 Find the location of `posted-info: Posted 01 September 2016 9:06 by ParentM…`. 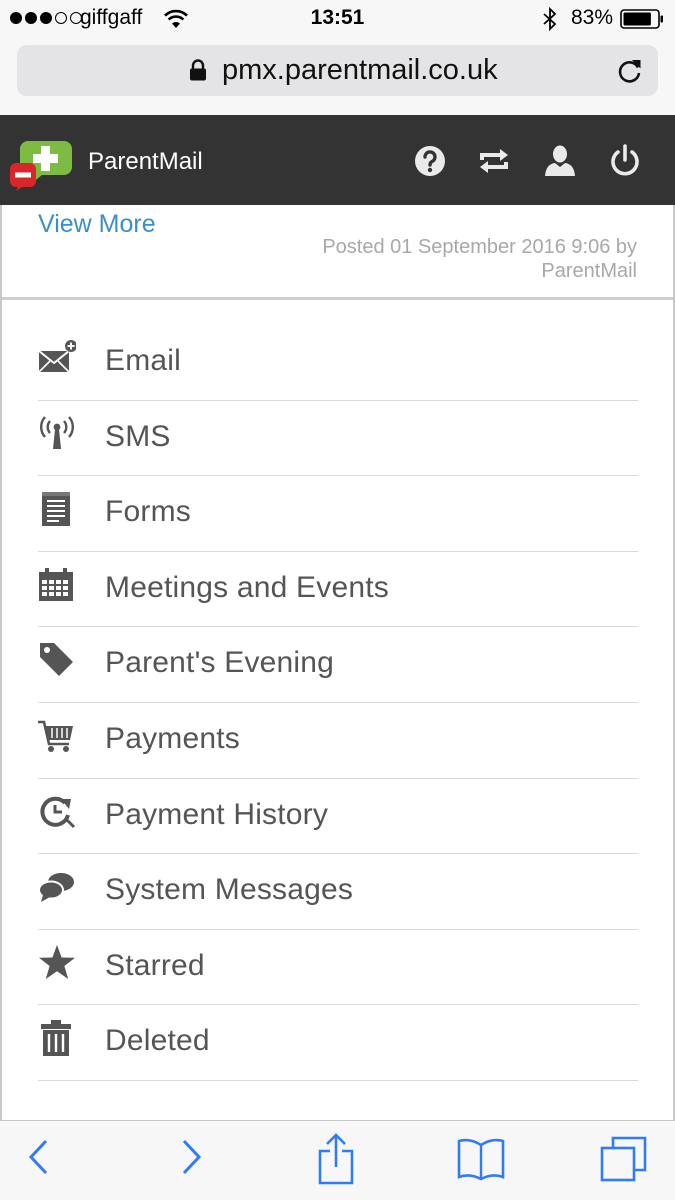

posted-info: Posted 01 September 2016 9:06 by ParentM… is located at coordinates (447, 259).